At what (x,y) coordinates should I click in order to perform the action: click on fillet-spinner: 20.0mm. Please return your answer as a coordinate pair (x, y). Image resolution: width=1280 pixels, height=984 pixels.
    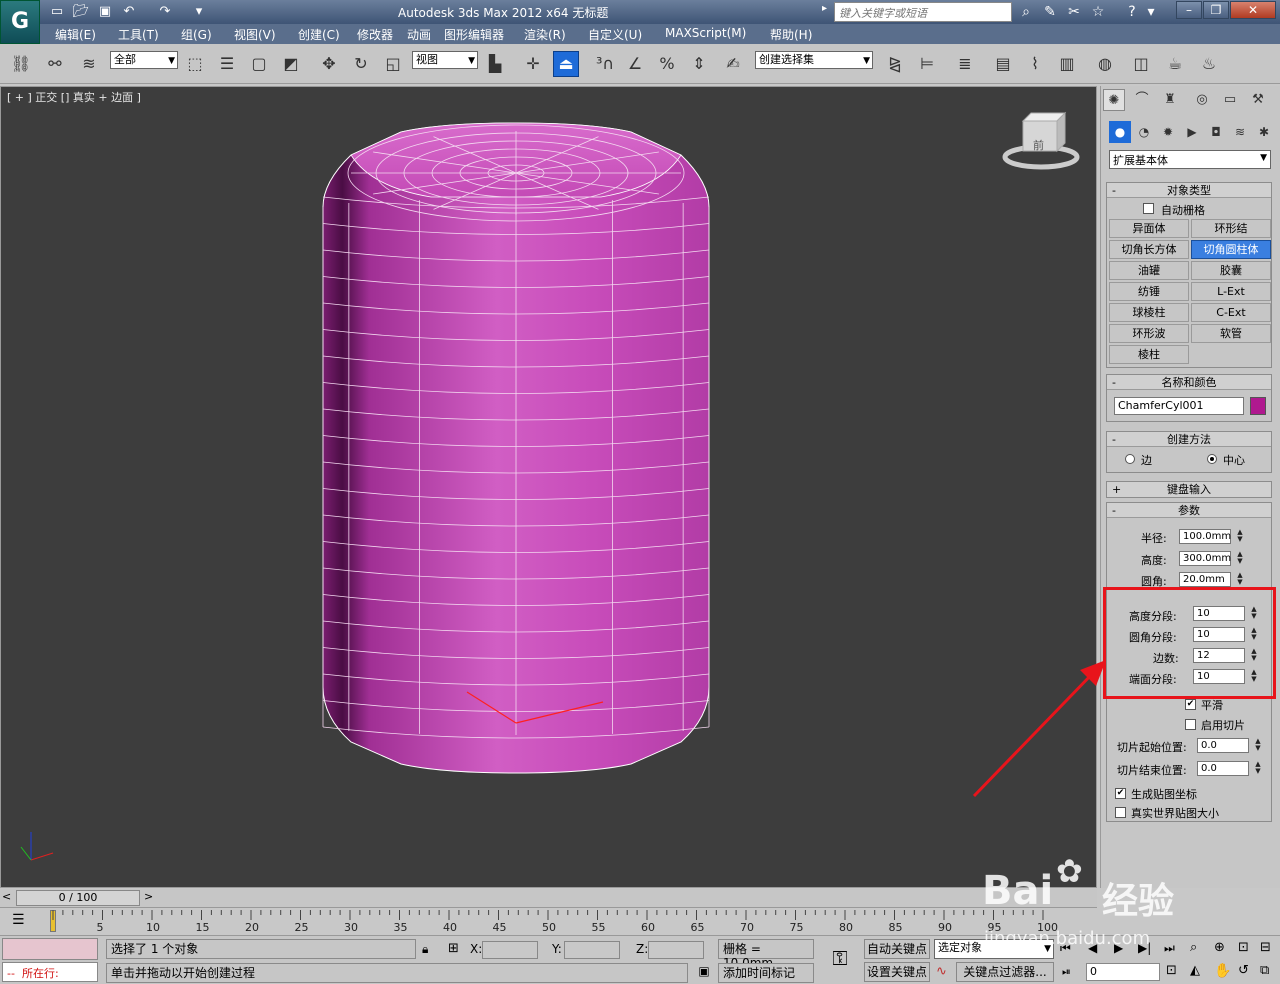
    Looking at the image, I should click on (1205, 579).